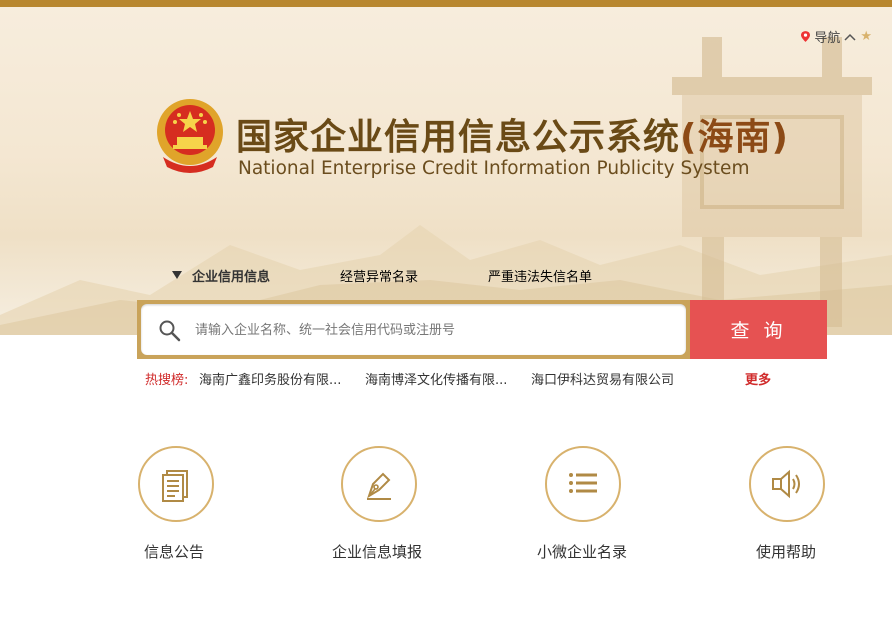 This screenshot has width=892, height=617. I want to click on tab-abnormal-list: 经营异常名录, so click(379, 275).